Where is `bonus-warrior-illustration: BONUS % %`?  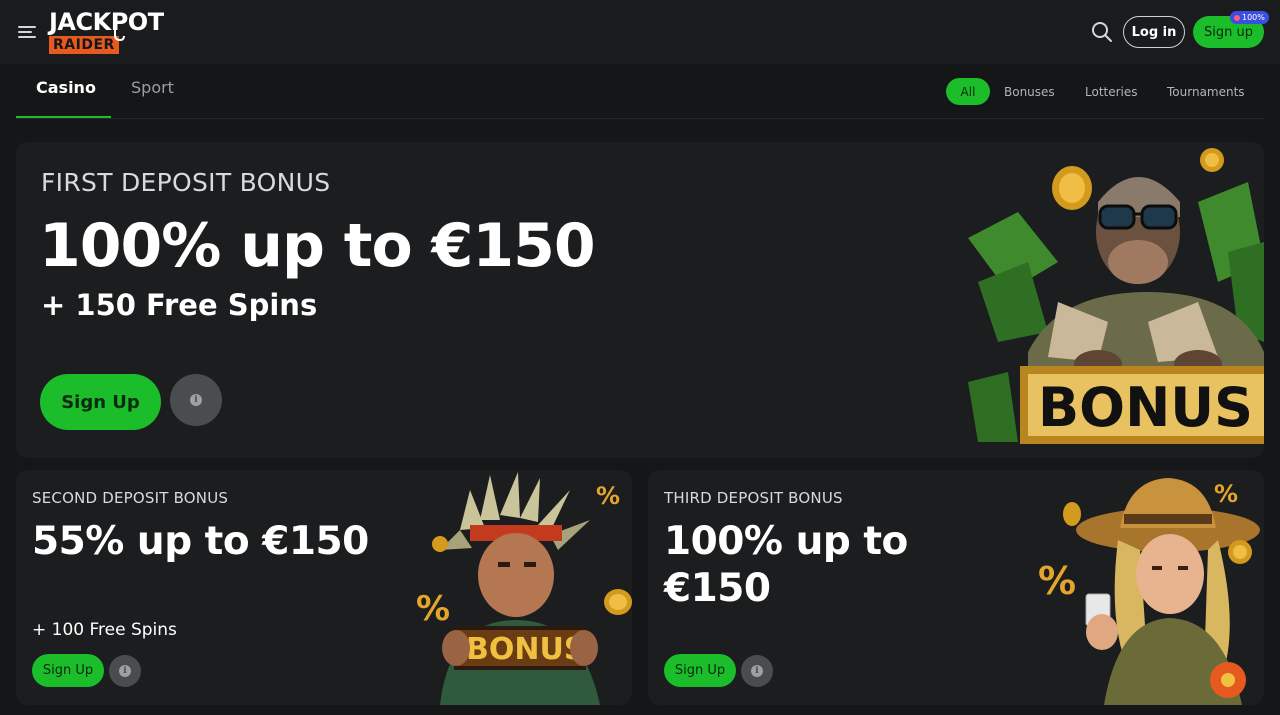 bonus-warrior-illustration: BONUS % % is located at coordinates (524, 588).